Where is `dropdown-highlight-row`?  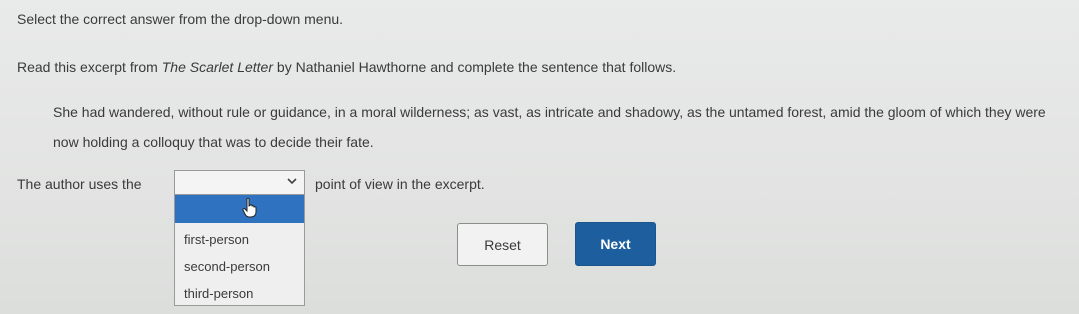
dropdown-highlight-row is located at coordinates (239, 209).